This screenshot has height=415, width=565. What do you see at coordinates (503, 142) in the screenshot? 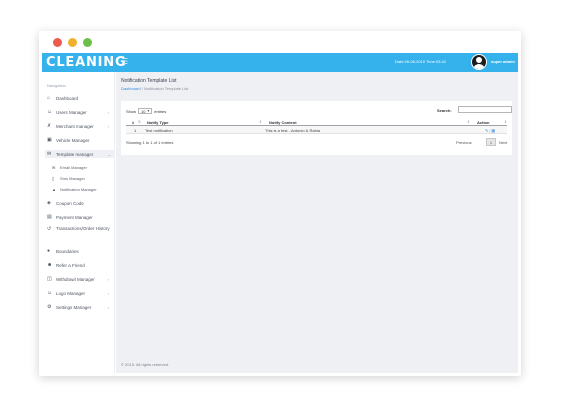
I see `pagination-next: Next` at bounding box center [503, 142].